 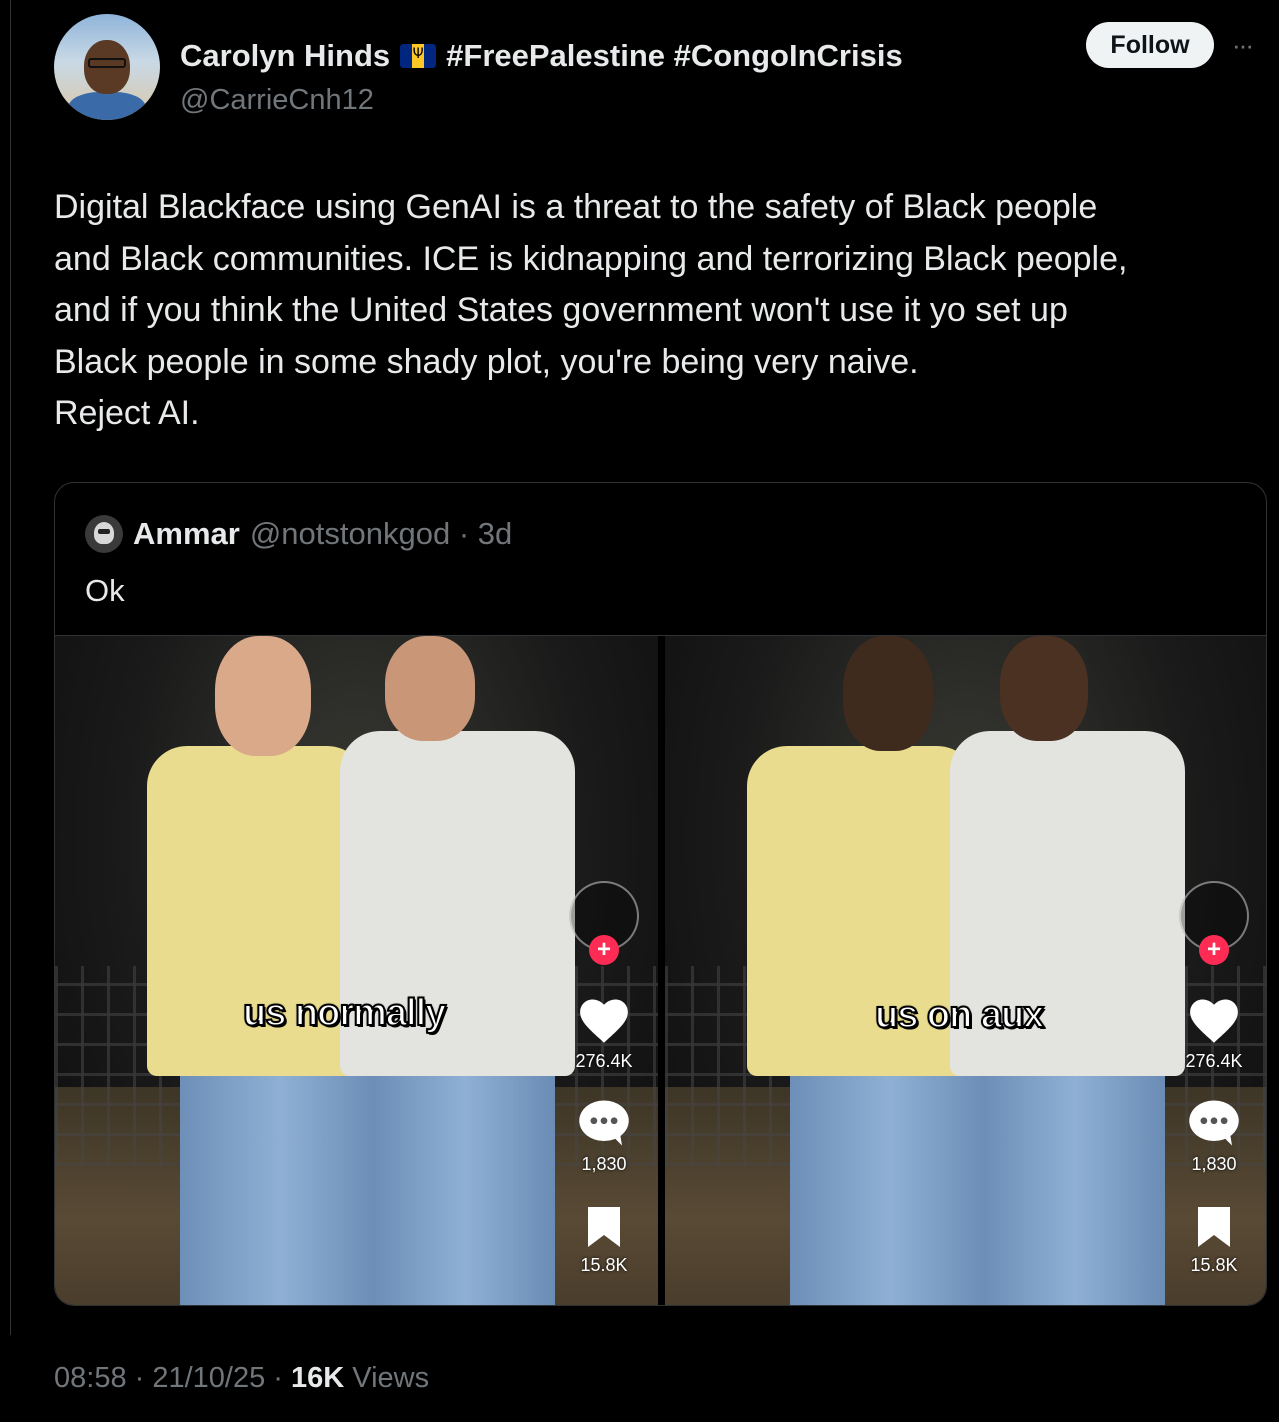 What do you see at coordinates (104, 534) in the screenshot?
I see `quote-avatar` at bounding box center [104, 534].